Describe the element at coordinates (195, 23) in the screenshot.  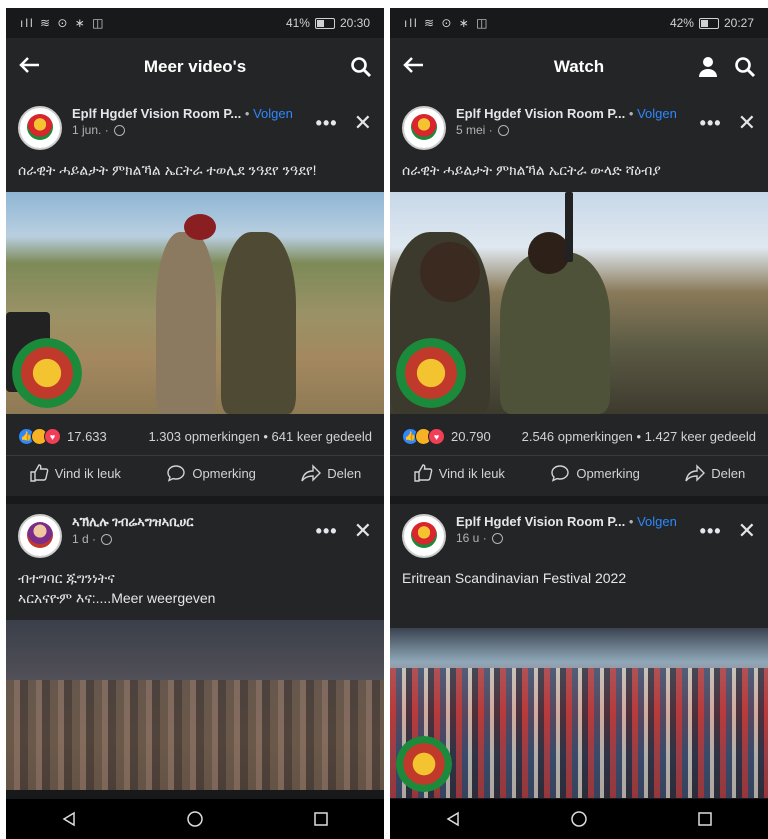
I see `status-bar: ıll ≋ ⊙ ∗ ◫ 41% 20:30` at that location.